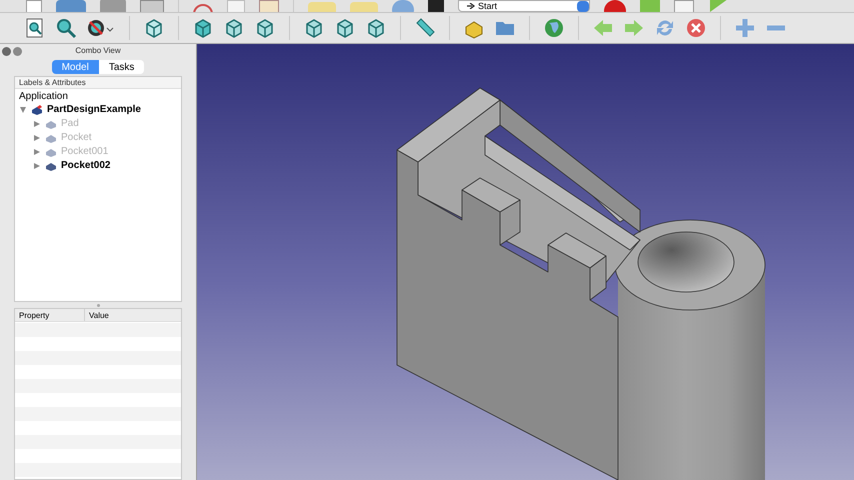  What do you see at coordinates (554, 28) in the screenshot?
I see `globe-icon` at bounding box center [554, 28].